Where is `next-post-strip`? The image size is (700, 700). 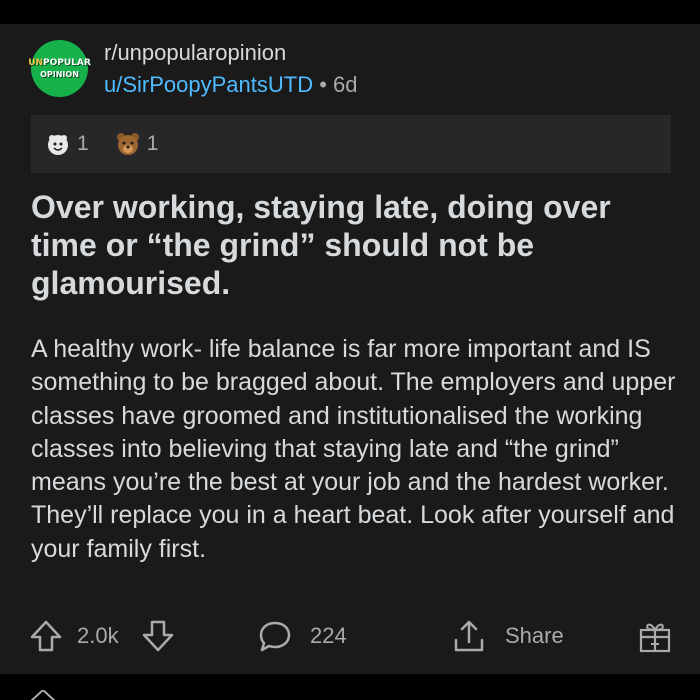 next-post-strip is located at coordinates (350, 687).